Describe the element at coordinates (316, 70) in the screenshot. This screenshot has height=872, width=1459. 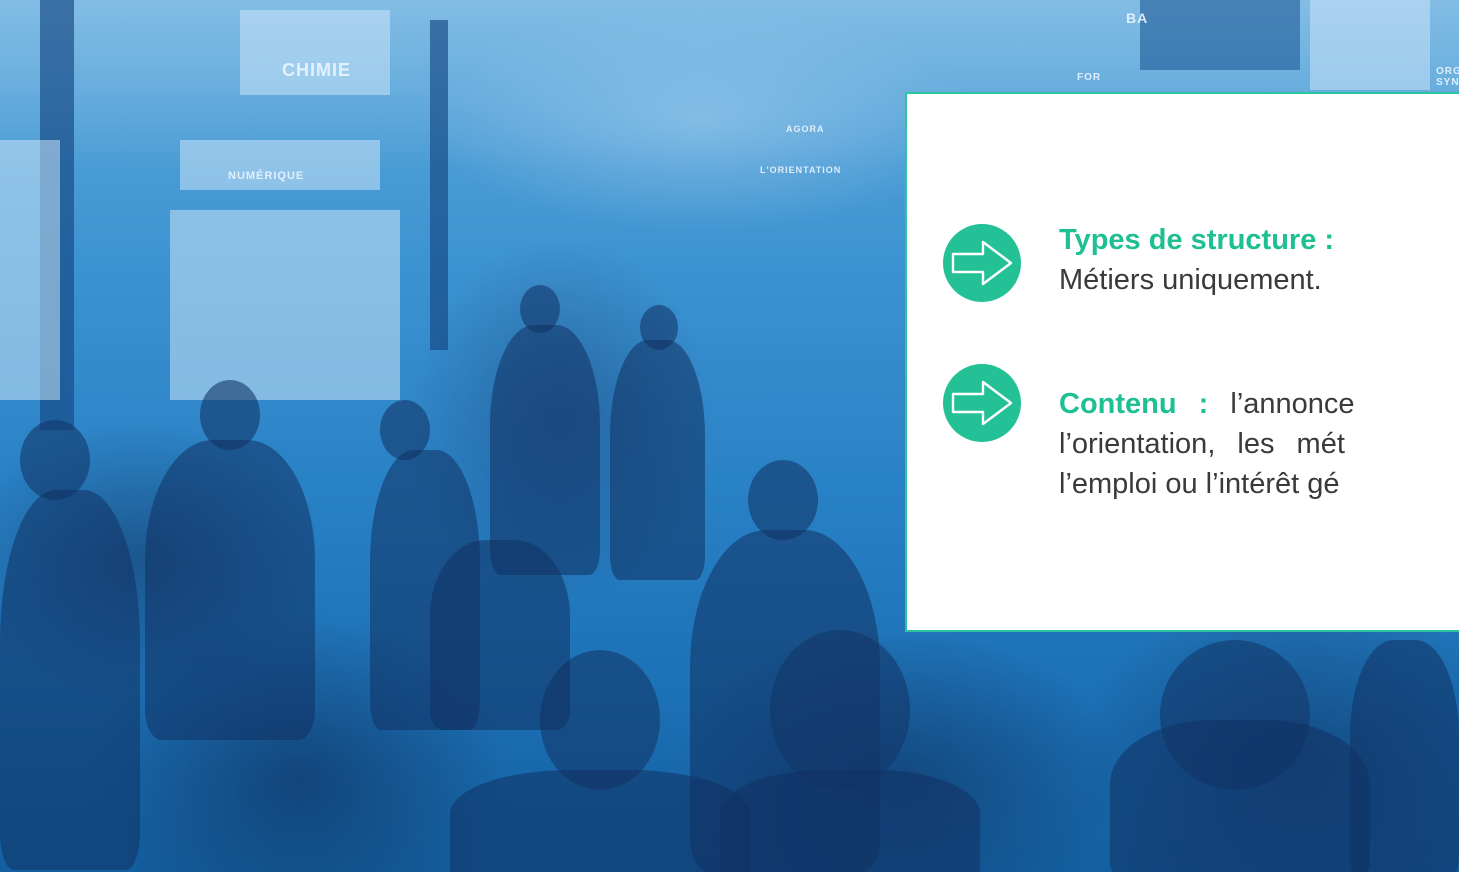
I see `sign-chimie: CHIMIE` at that location.